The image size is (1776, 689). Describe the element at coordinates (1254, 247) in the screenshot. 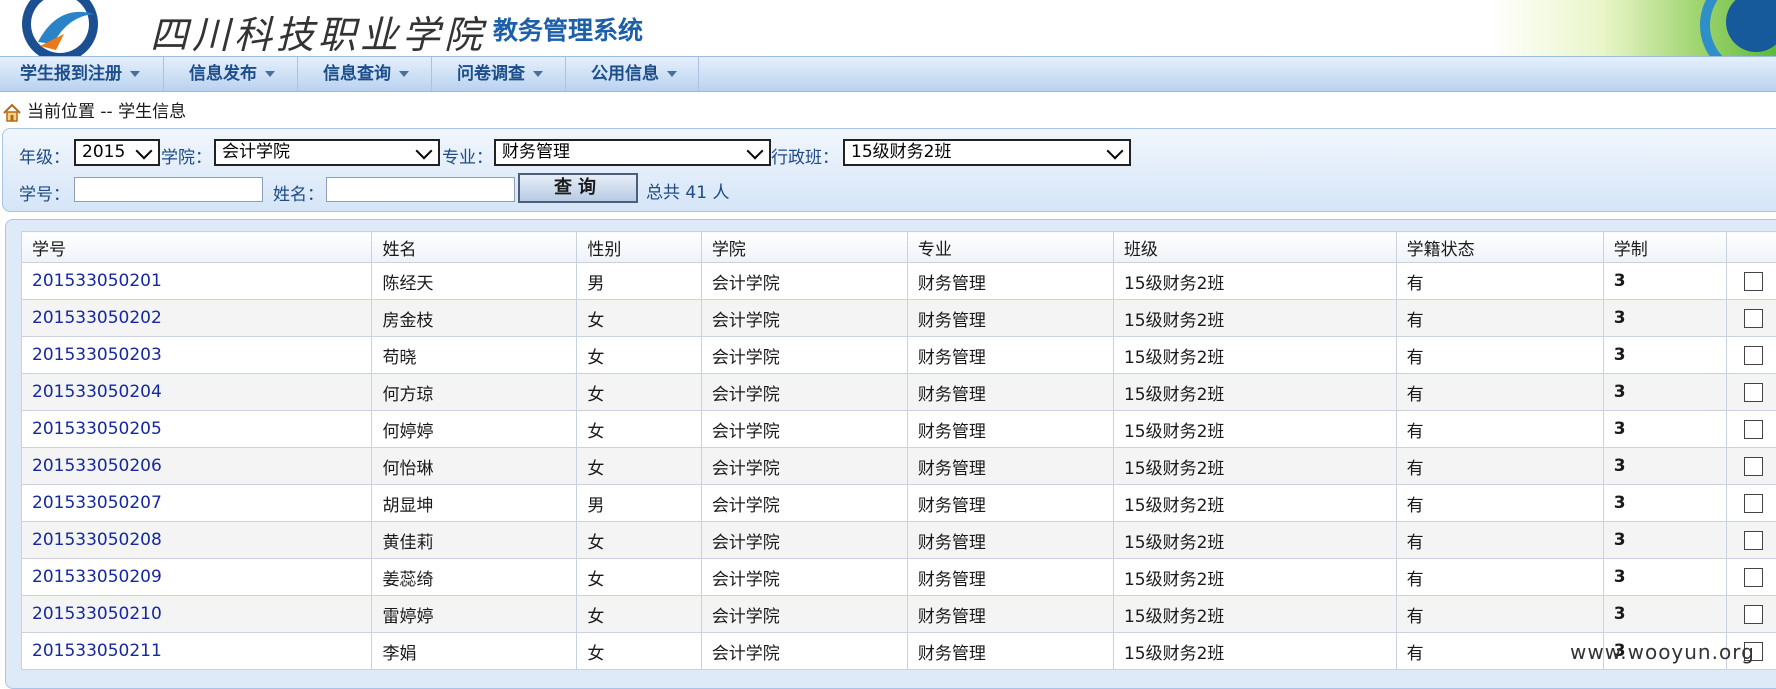

I see `column-header: 班级` at that location.